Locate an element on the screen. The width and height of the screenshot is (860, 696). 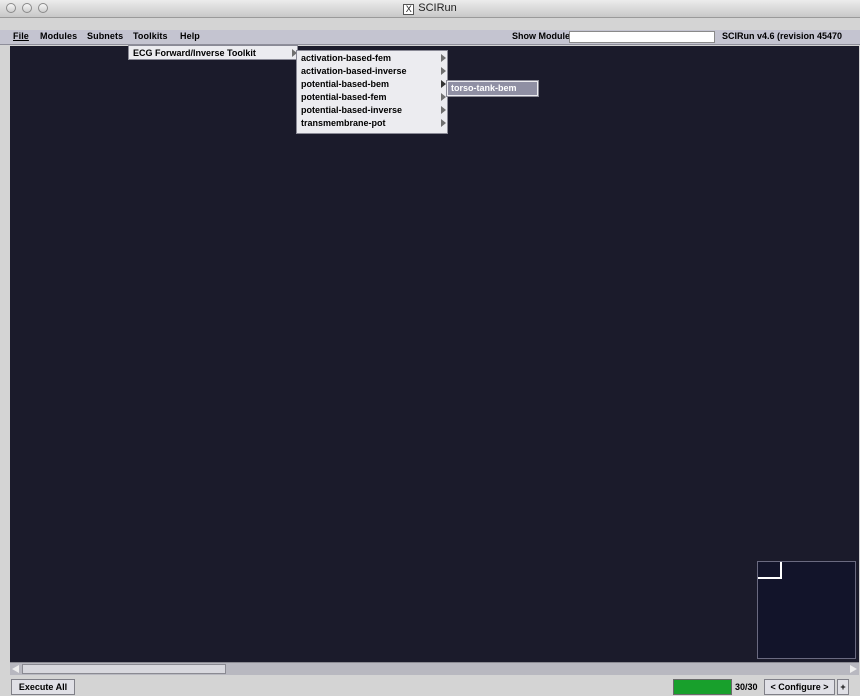
scroll-left-icon is located at coordinates (15, 669).